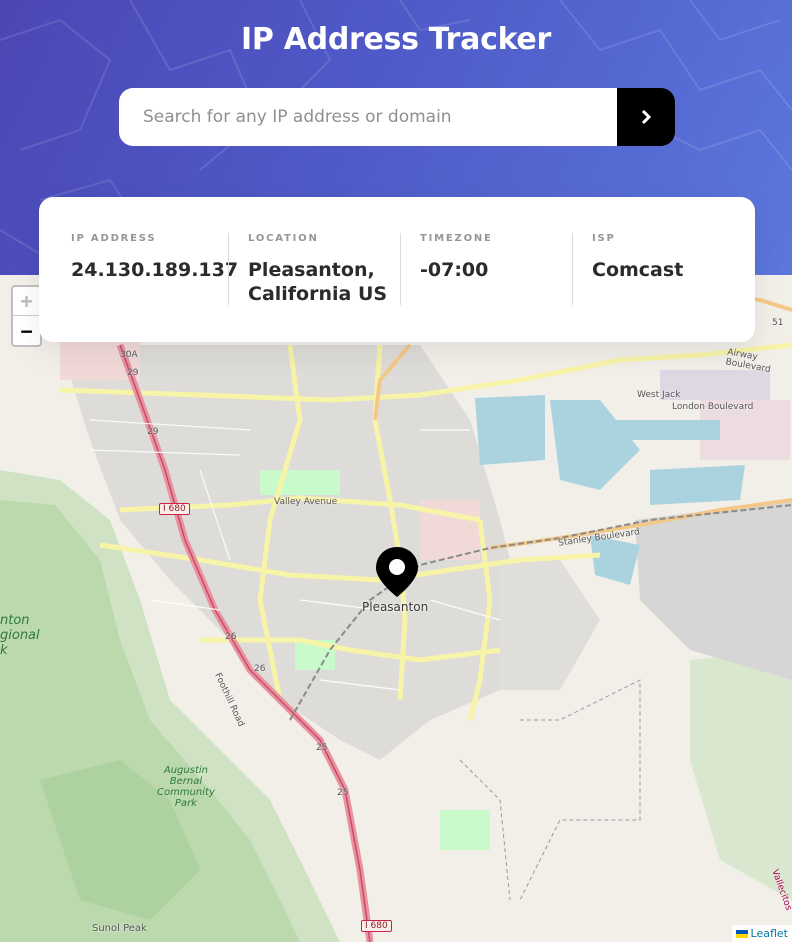 The width and height of the screenshot is (792, 942). Describe the element at coordinates (397, 572) in the screenshot. I see `location-pin-icon` at that location.